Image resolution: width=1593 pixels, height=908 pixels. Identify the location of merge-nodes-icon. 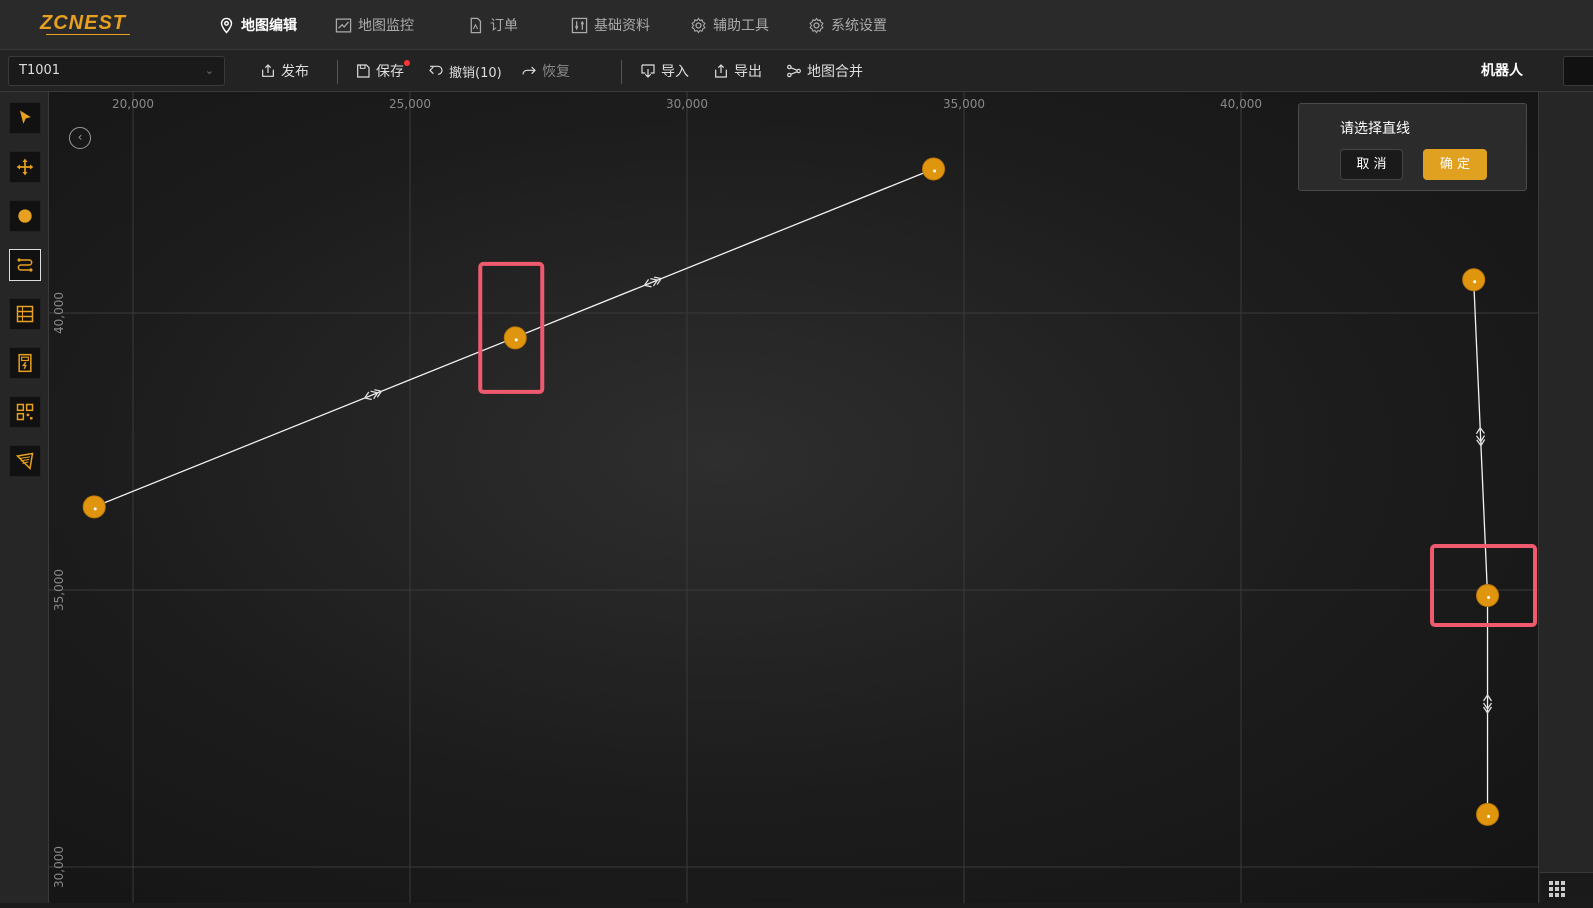
(794, 71).